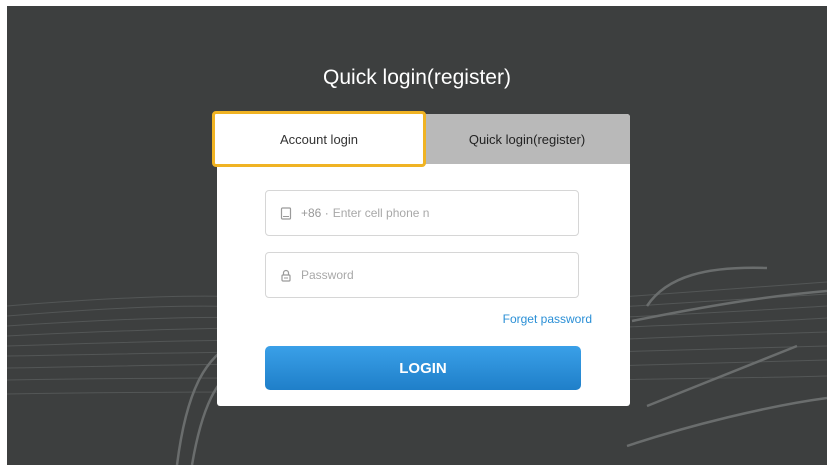 The image size is (834, 471). I want to click on lock-icon, so click(286, 275).